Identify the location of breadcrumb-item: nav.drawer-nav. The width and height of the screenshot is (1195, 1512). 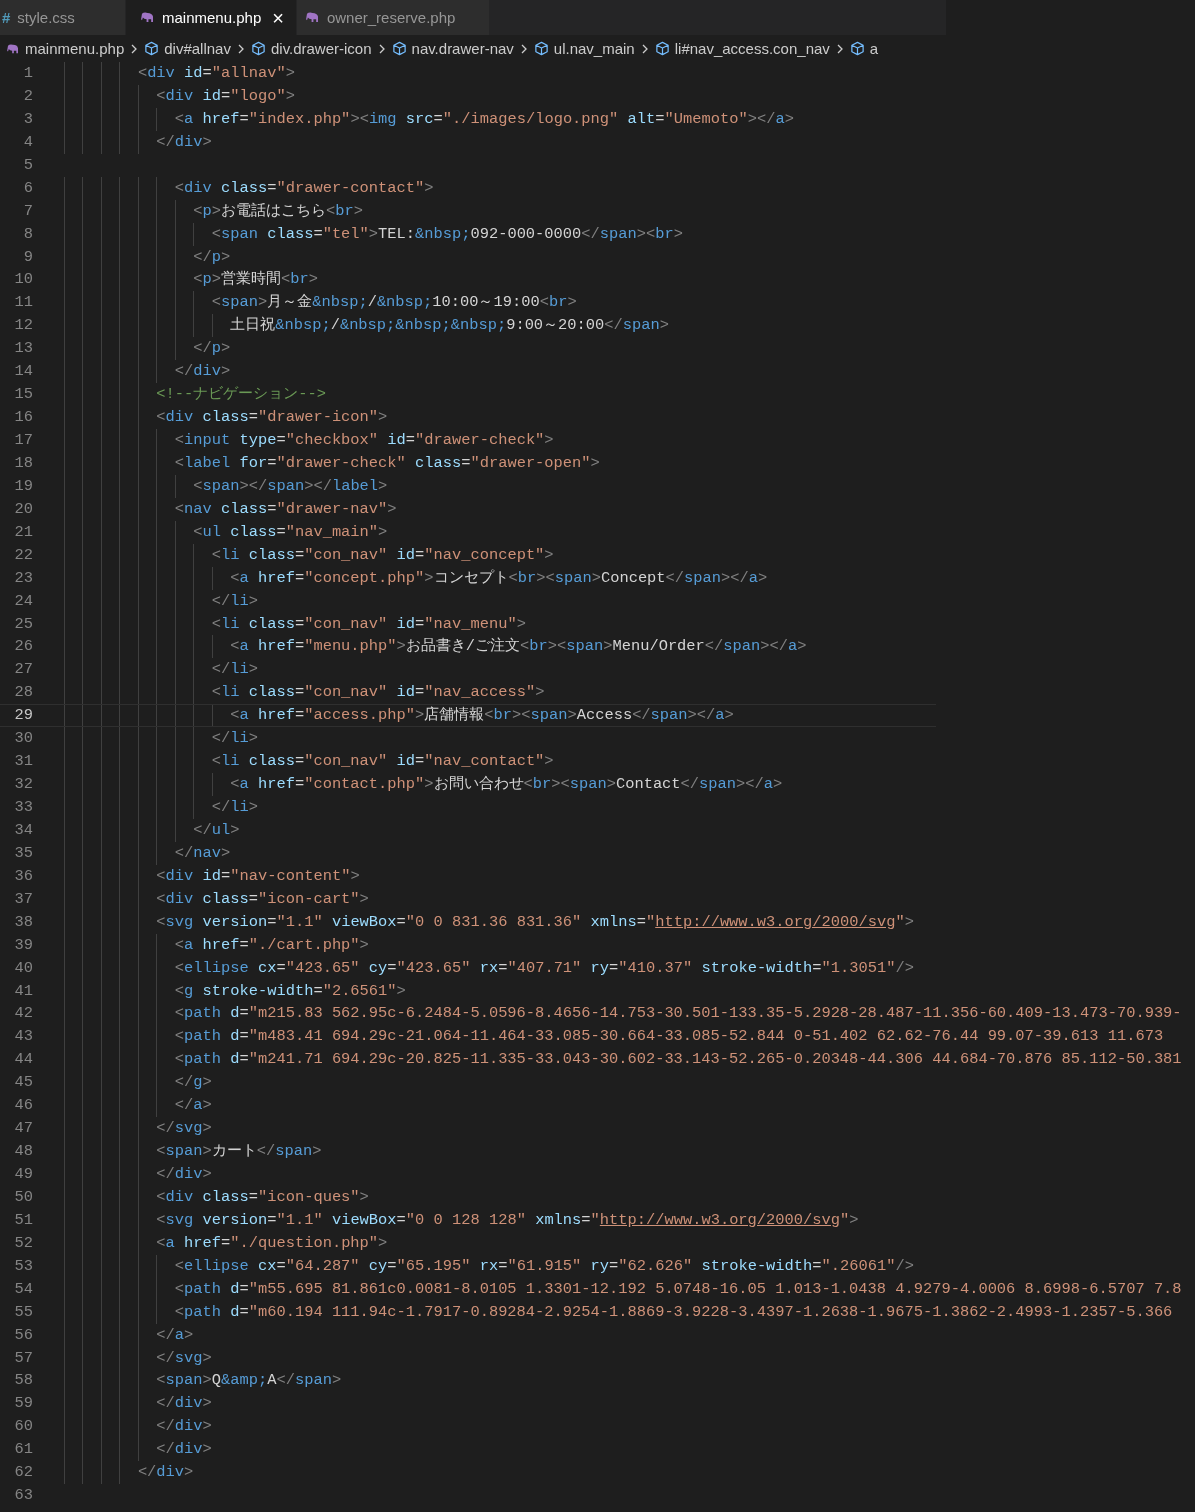
(462, 48).